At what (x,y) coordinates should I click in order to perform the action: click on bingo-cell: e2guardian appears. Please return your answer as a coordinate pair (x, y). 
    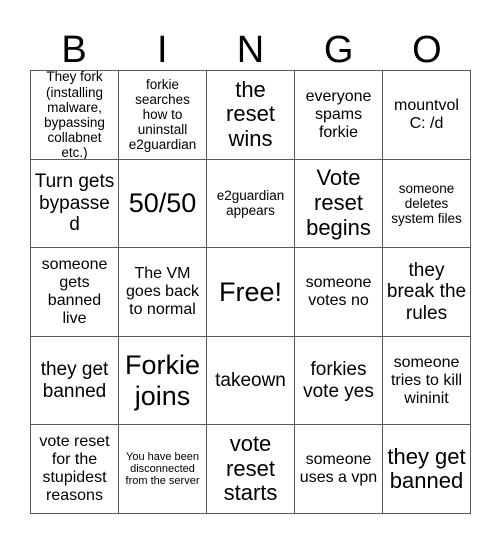
    Looking at the image, I should click on (251, 204).